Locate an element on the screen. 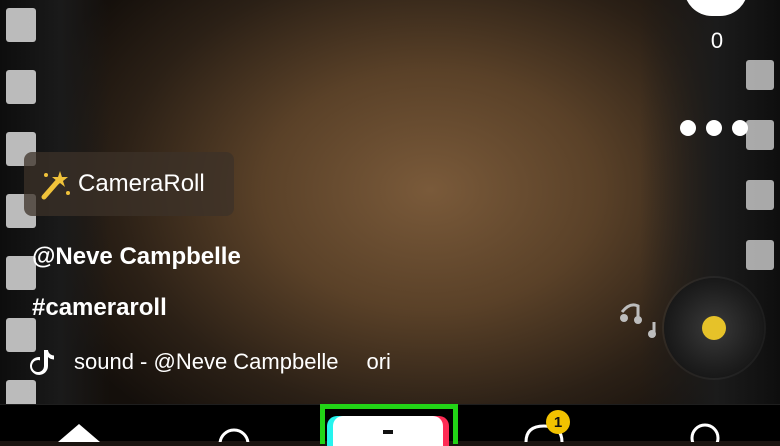 The width and height of the screenshot is (780, 446). sound-row: sound - @Neve Campbelle ori is located at coordinates (210, 362).